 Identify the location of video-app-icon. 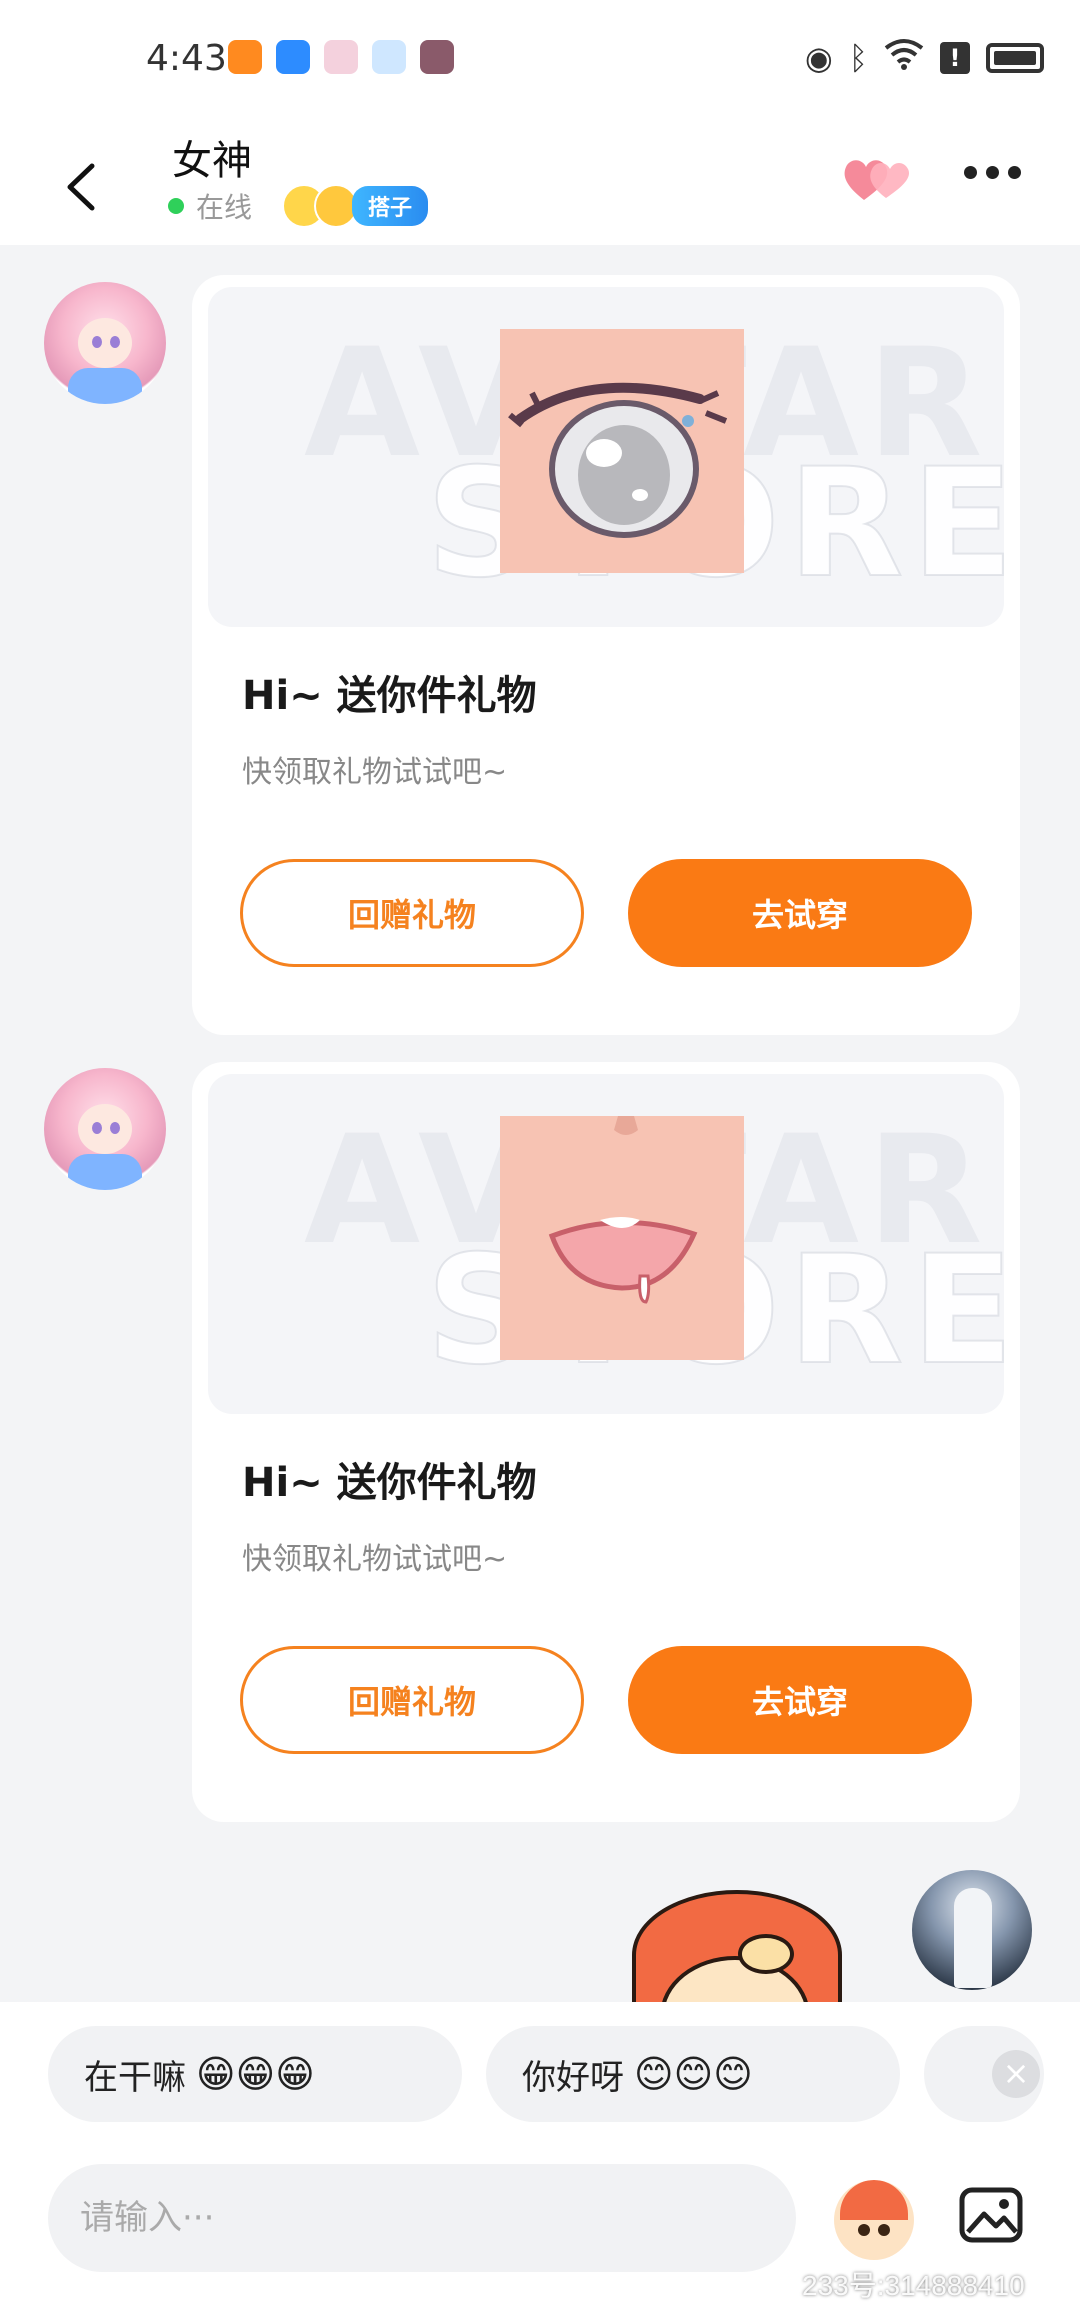
(245, 57).